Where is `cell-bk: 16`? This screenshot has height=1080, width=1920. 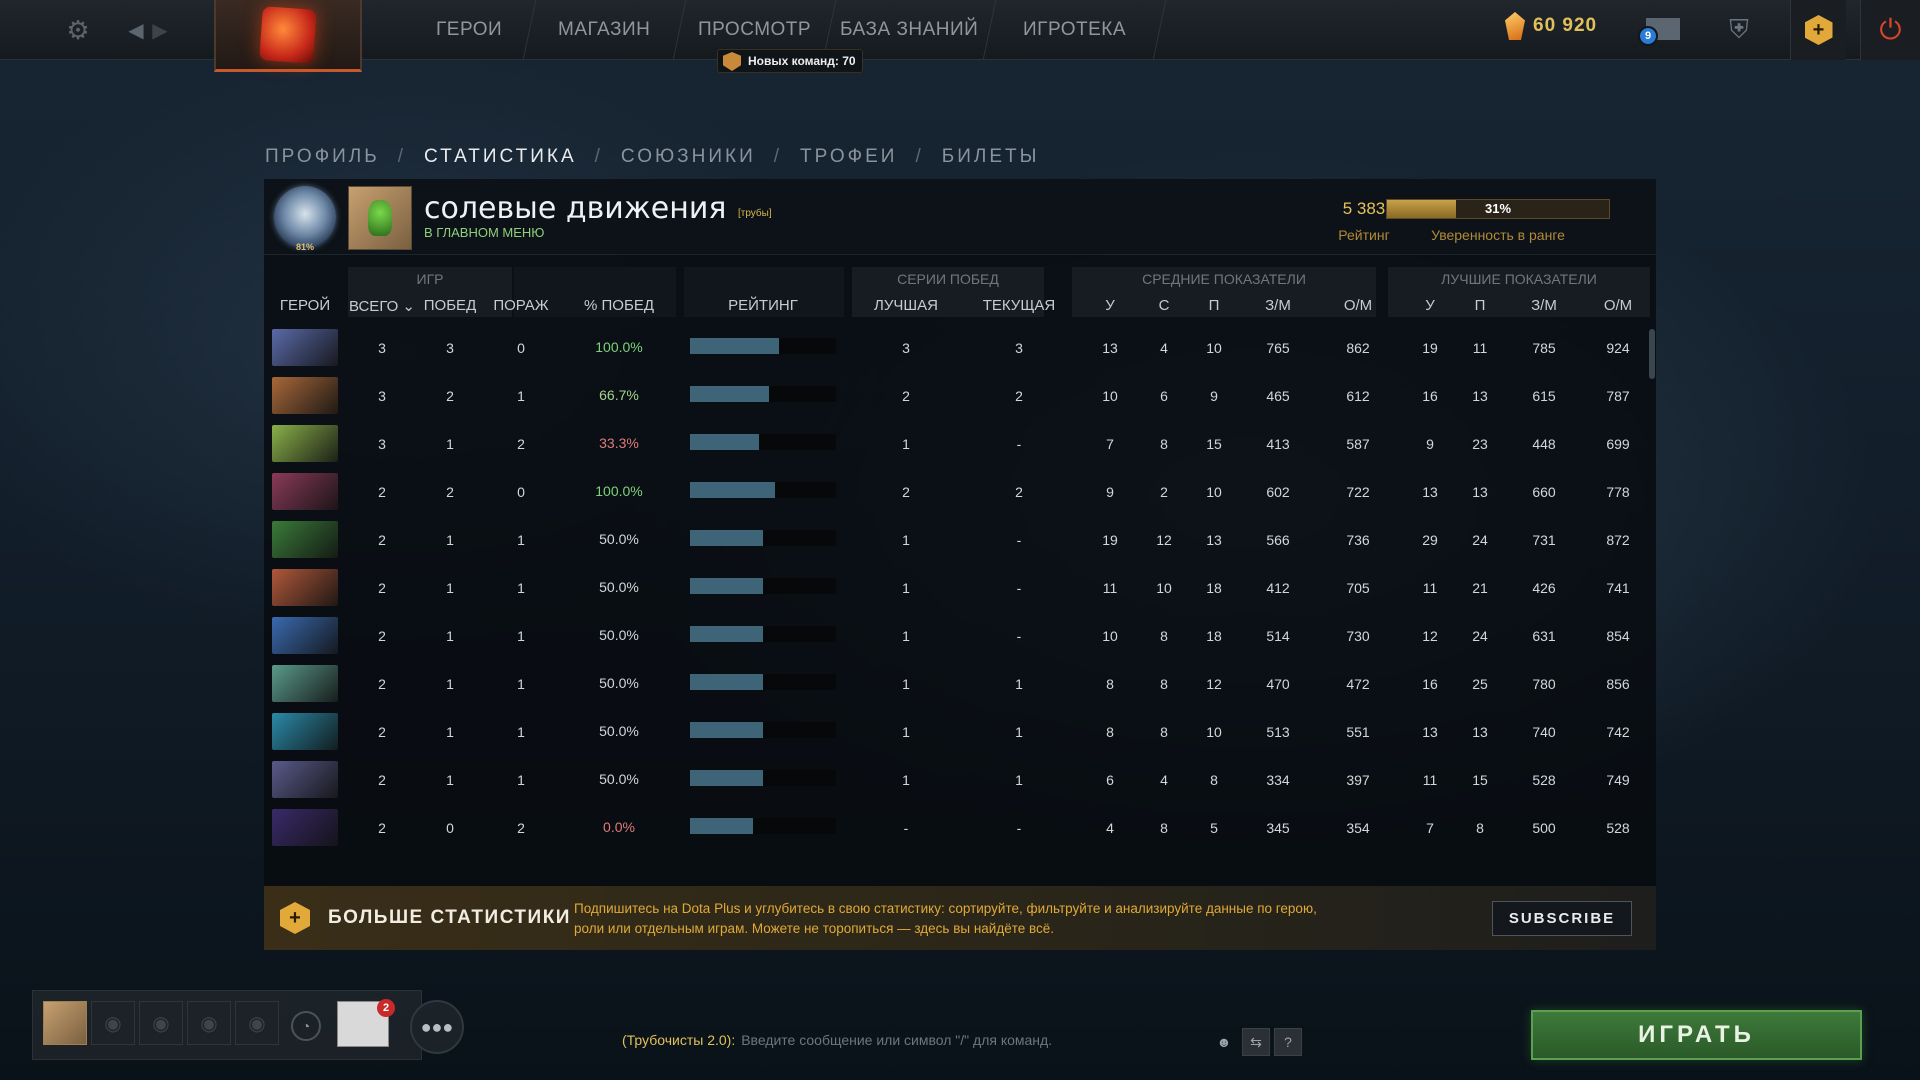
cell-bk: 16 is located at coordinates (1430, 396).